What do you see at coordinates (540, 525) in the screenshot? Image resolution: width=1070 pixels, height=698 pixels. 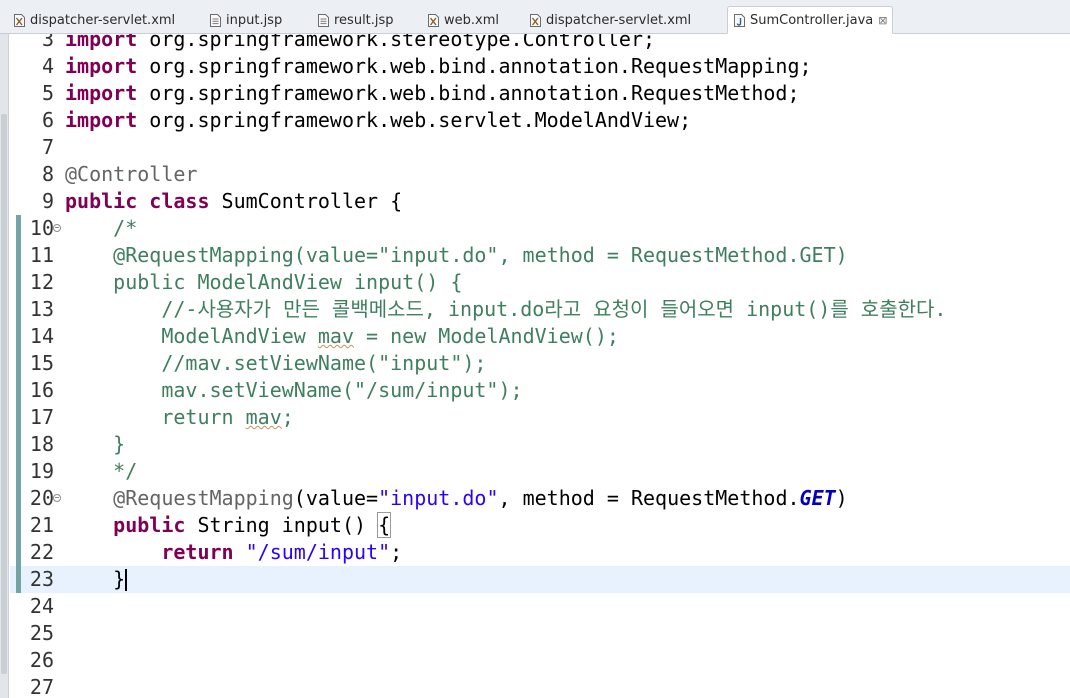 I see `code-line: 21 public String input() {` at bounding box center [540, 525].